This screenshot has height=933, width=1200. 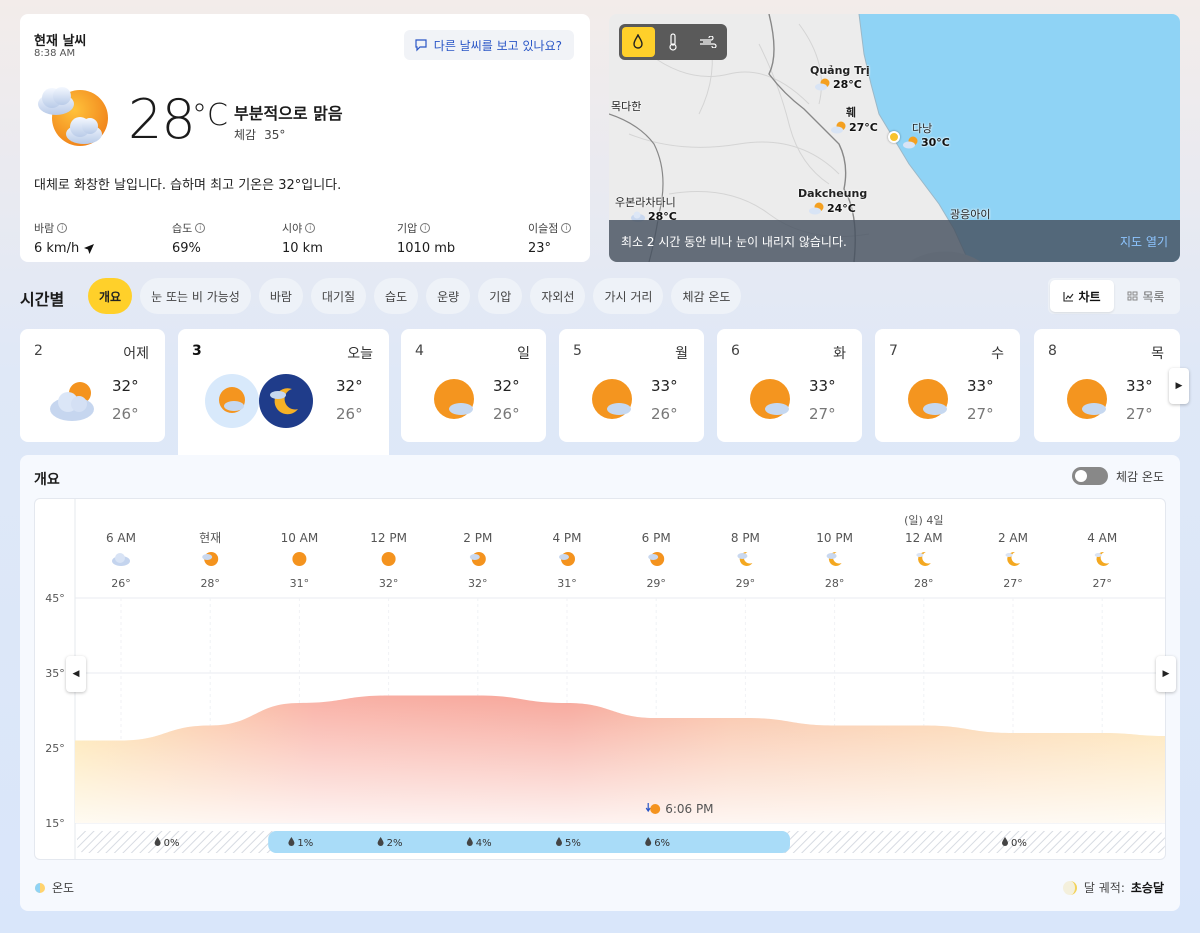 What do you see at coordinates (500, 296) in the screenshot?
I see `tab-pressure: 기압` at bounding box center [500, 296].